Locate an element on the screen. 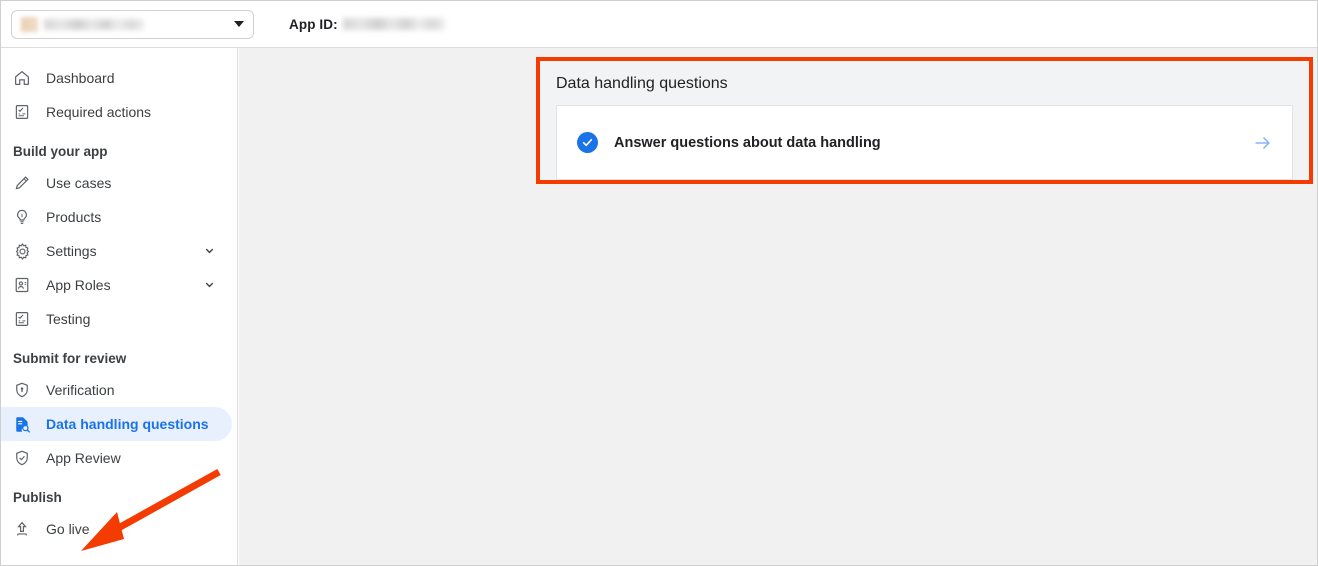  sidebar-item-required-actions: Required actions is located at coordinates (116, 112).